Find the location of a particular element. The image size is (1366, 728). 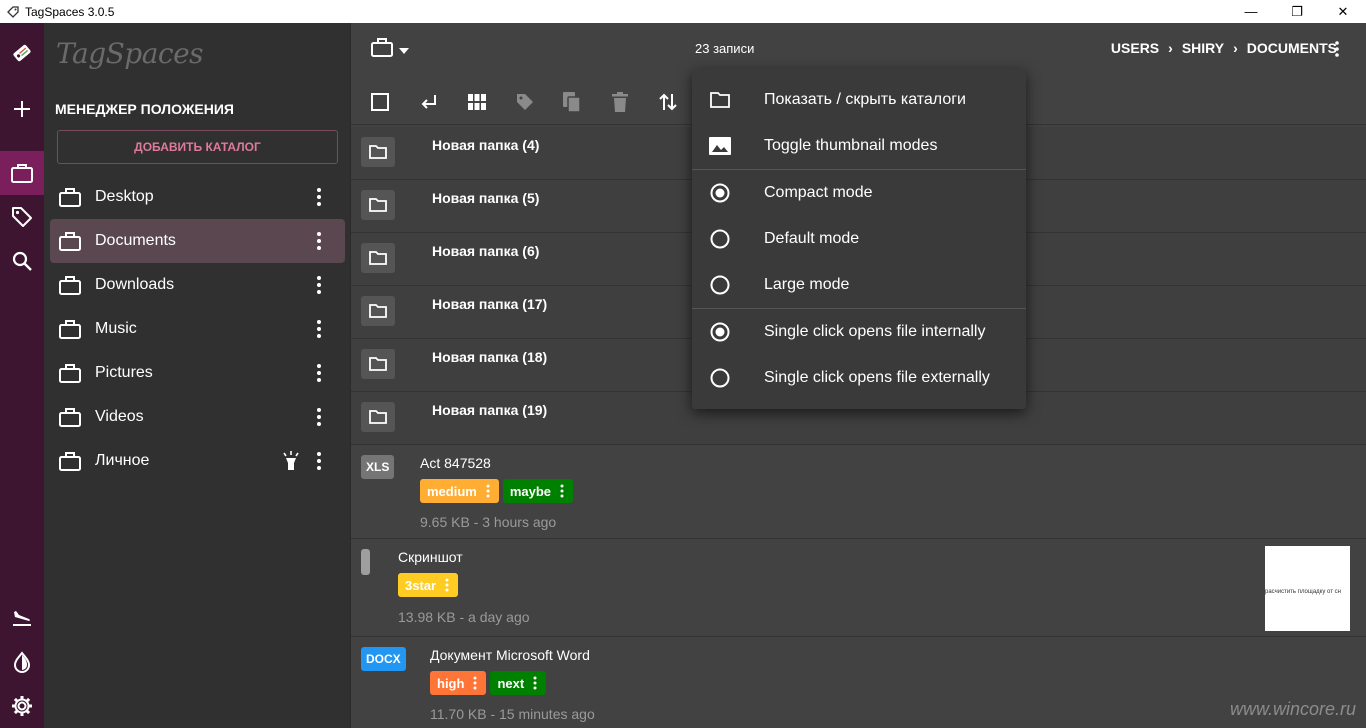

file-name: Act 847528 is located at coordinates (455, 463).